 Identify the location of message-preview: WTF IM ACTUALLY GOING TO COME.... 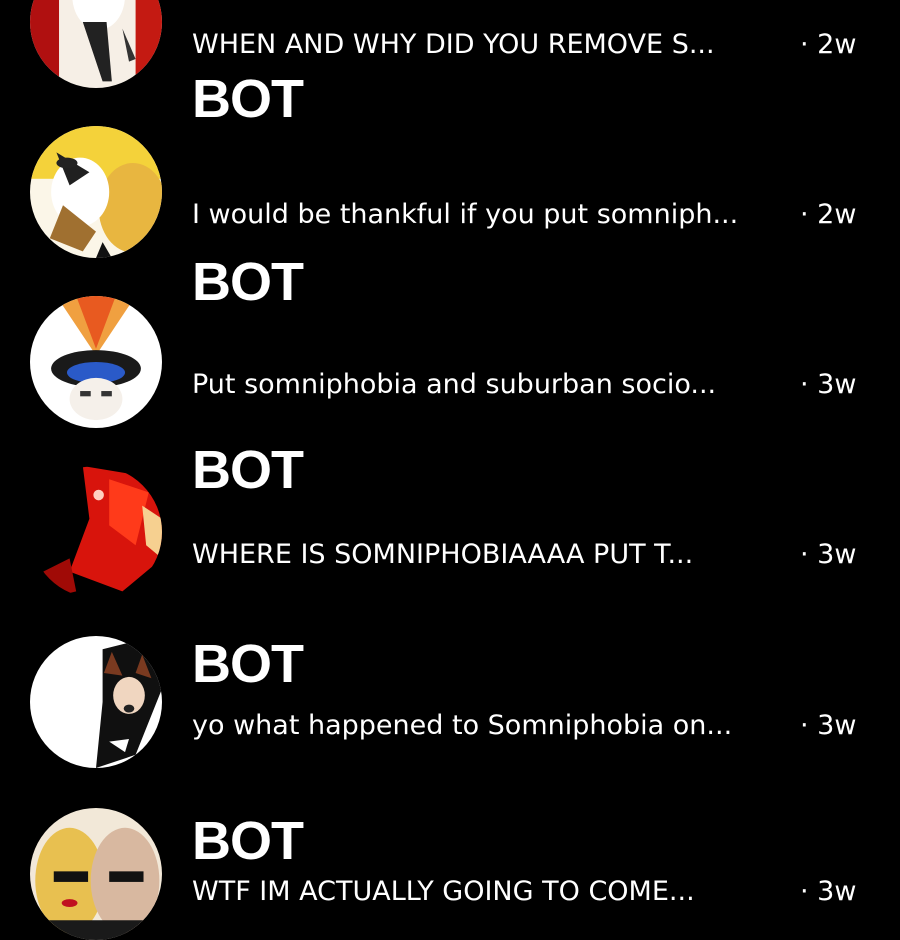
(443, 891).